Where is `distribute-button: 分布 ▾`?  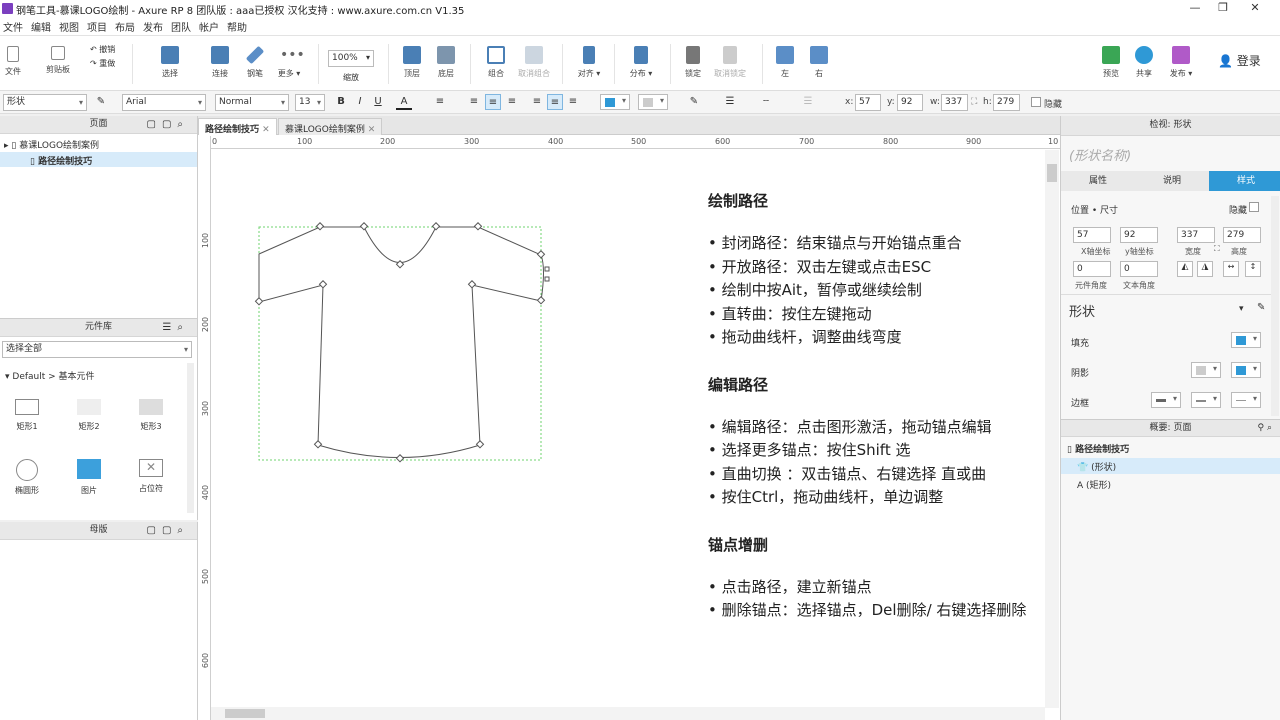
distribute-button: 分布 ▾ is located at coordinates (641, 59).